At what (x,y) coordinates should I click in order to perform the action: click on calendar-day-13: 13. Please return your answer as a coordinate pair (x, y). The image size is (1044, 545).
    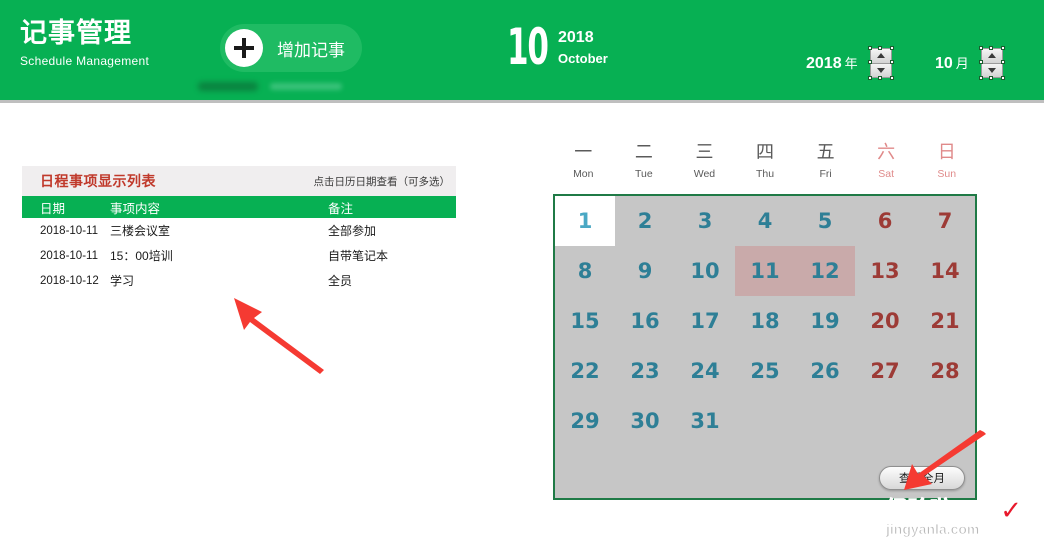
    Looking at the image, I should click on (885, 271).